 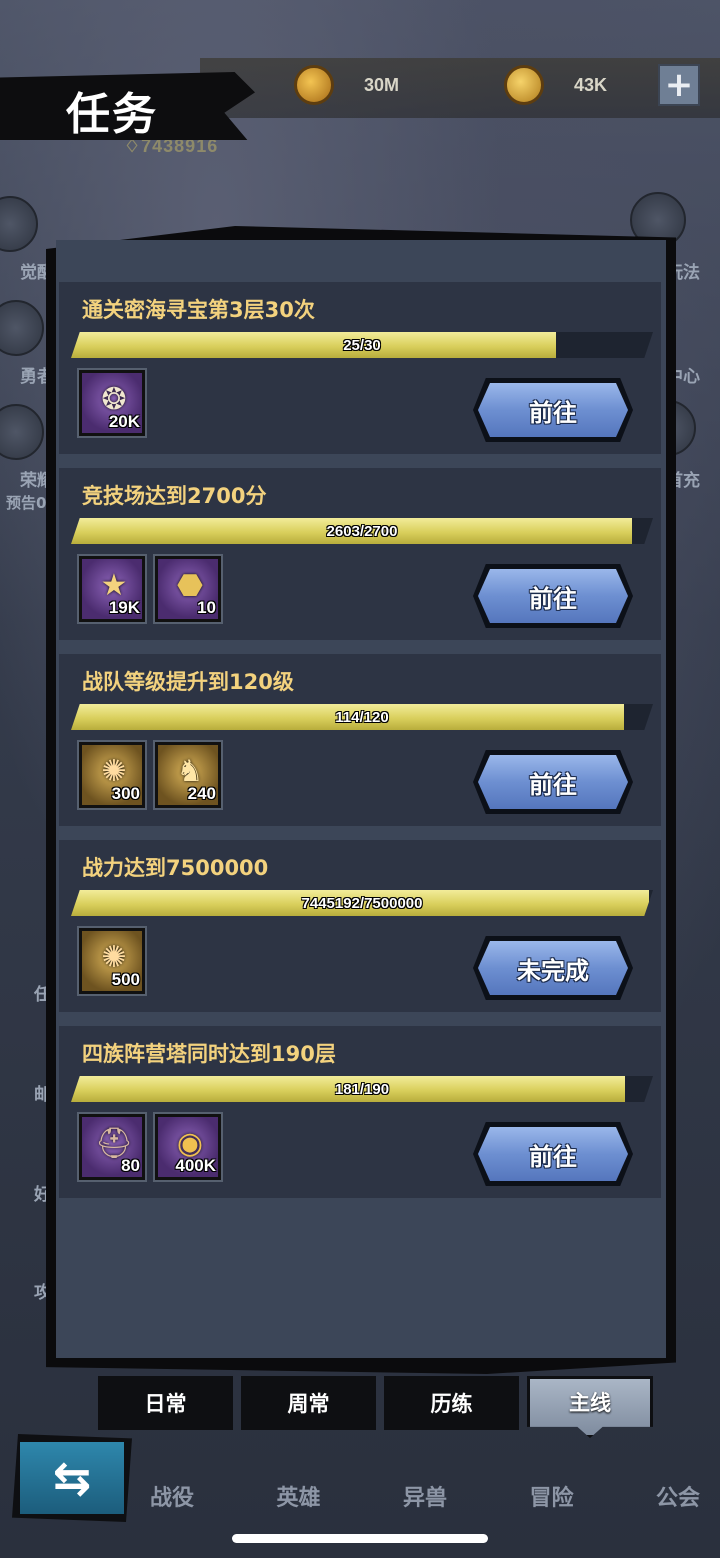 What do you see at coordinates (174, 496) in the screenshot?
I see `task-title: 竞技场达到2700分` at bounding box center [174, 496].